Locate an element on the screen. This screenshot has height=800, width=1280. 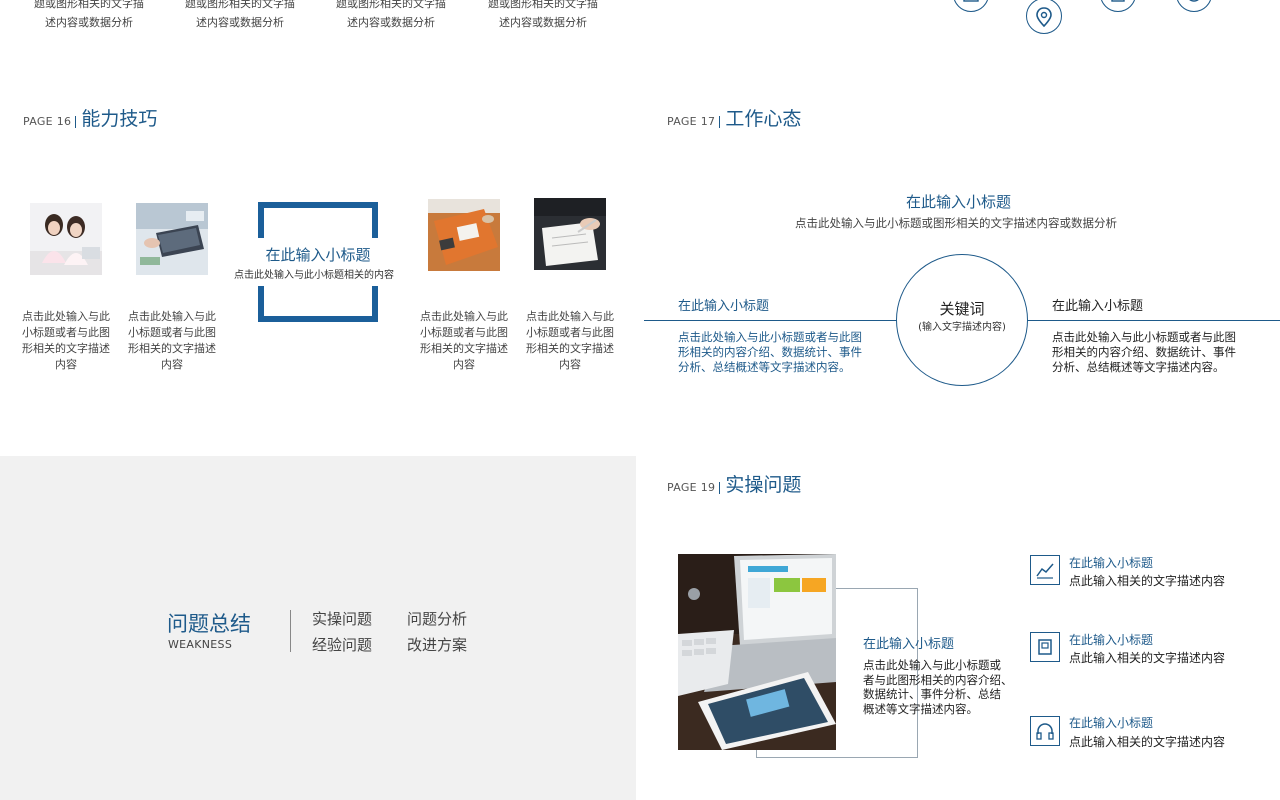
page-number: PAGE 16 is located at coordinates (50, 122).